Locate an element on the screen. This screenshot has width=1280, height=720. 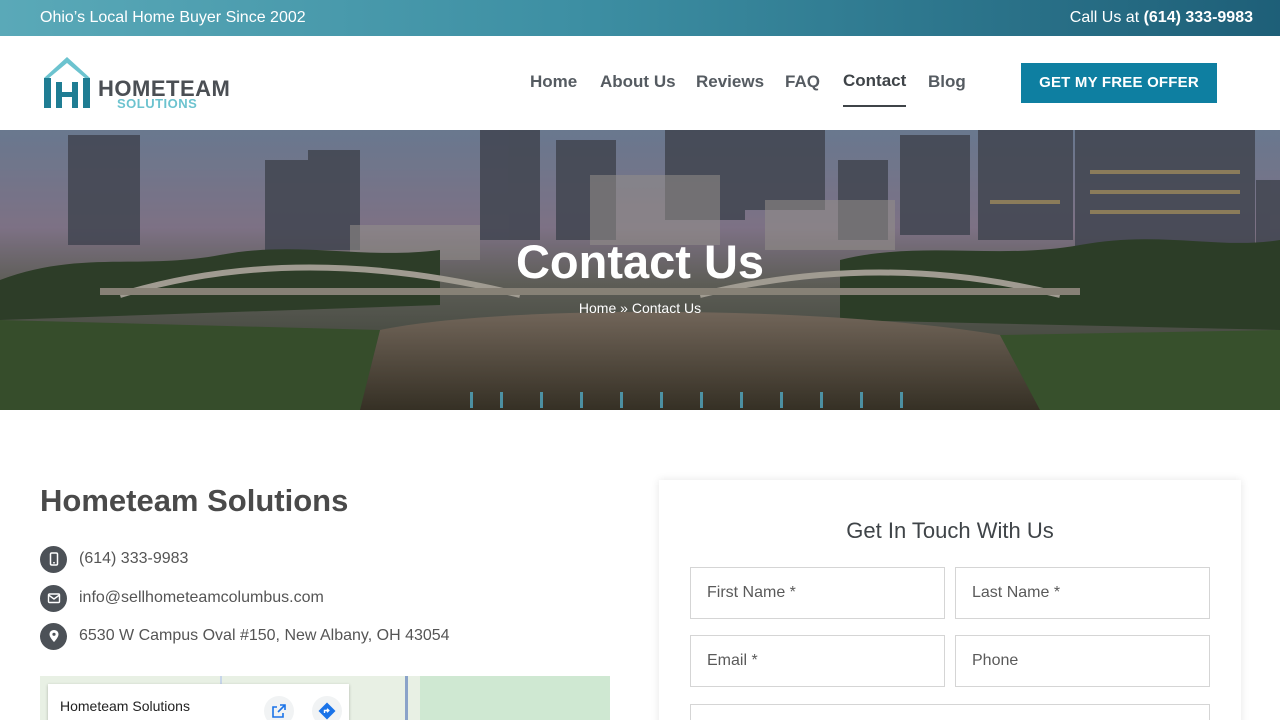
top-phone-link: (614) 333-9983 is located at coordinates (1198, 17).